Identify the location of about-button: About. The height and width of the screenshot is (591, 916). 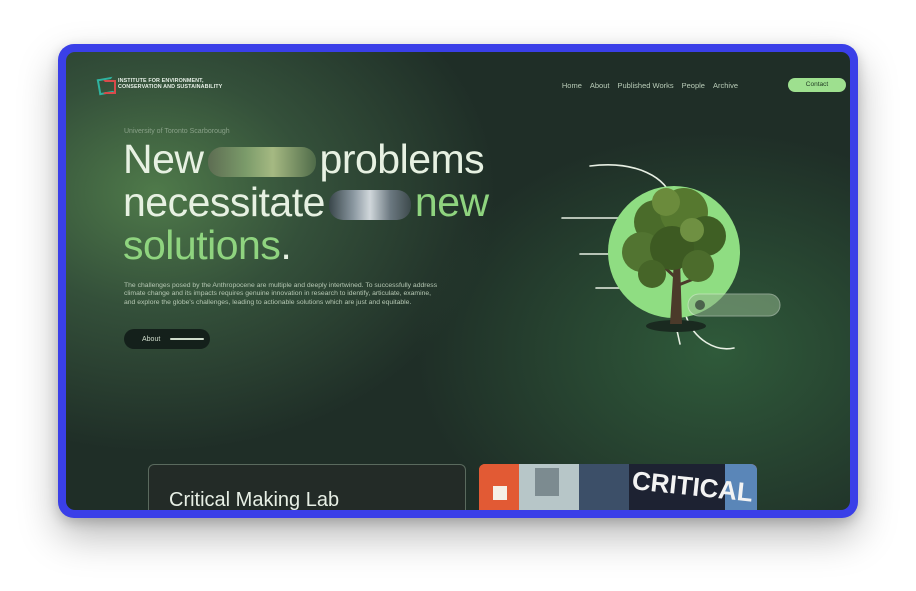
(167, 339).